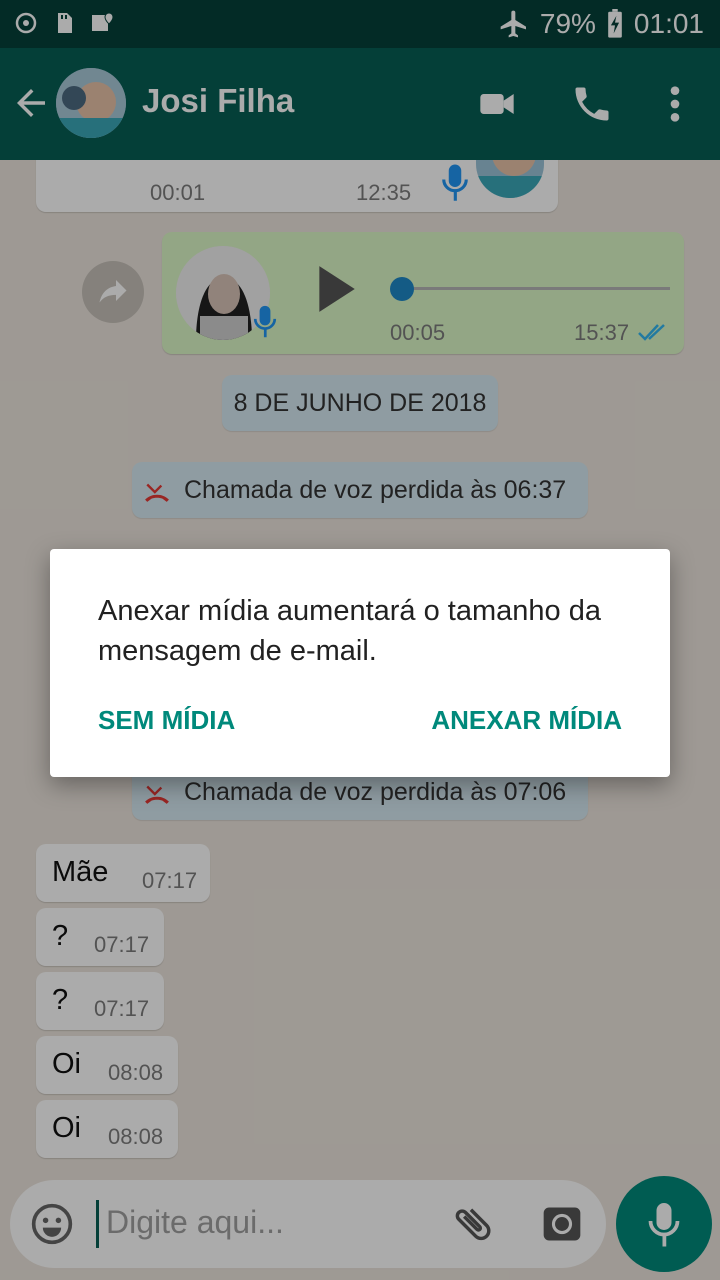 The width and height of the screenshot is (720, 1280). Describe the element at coordinates (526, 720) in the screenshot. I see `attach-media-button: ANEXAR MÍDIA` at that location.